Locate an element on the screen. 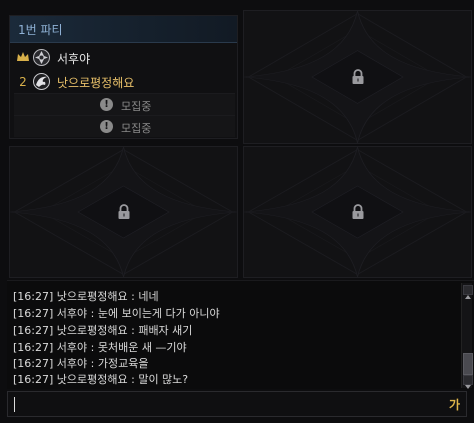 This screenshot has width=474, height=423. party-member-row: 서후야 is located at coordinates (123, 58).